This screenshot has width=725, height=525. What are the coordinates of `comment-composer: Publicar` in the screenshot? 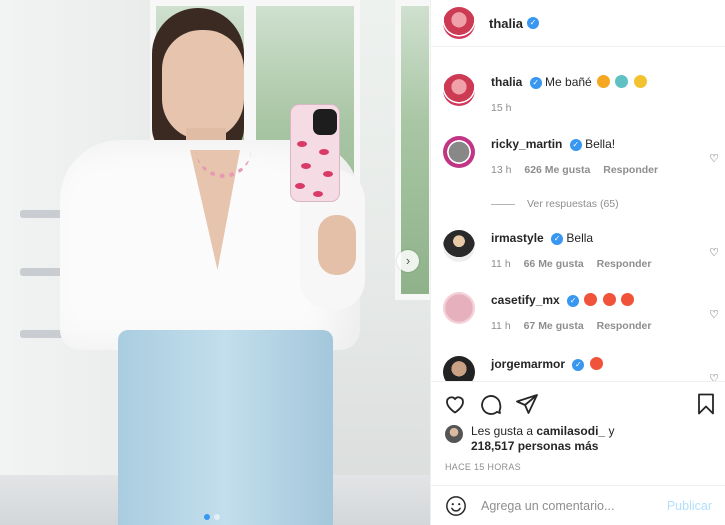 It's located at (578, 505).